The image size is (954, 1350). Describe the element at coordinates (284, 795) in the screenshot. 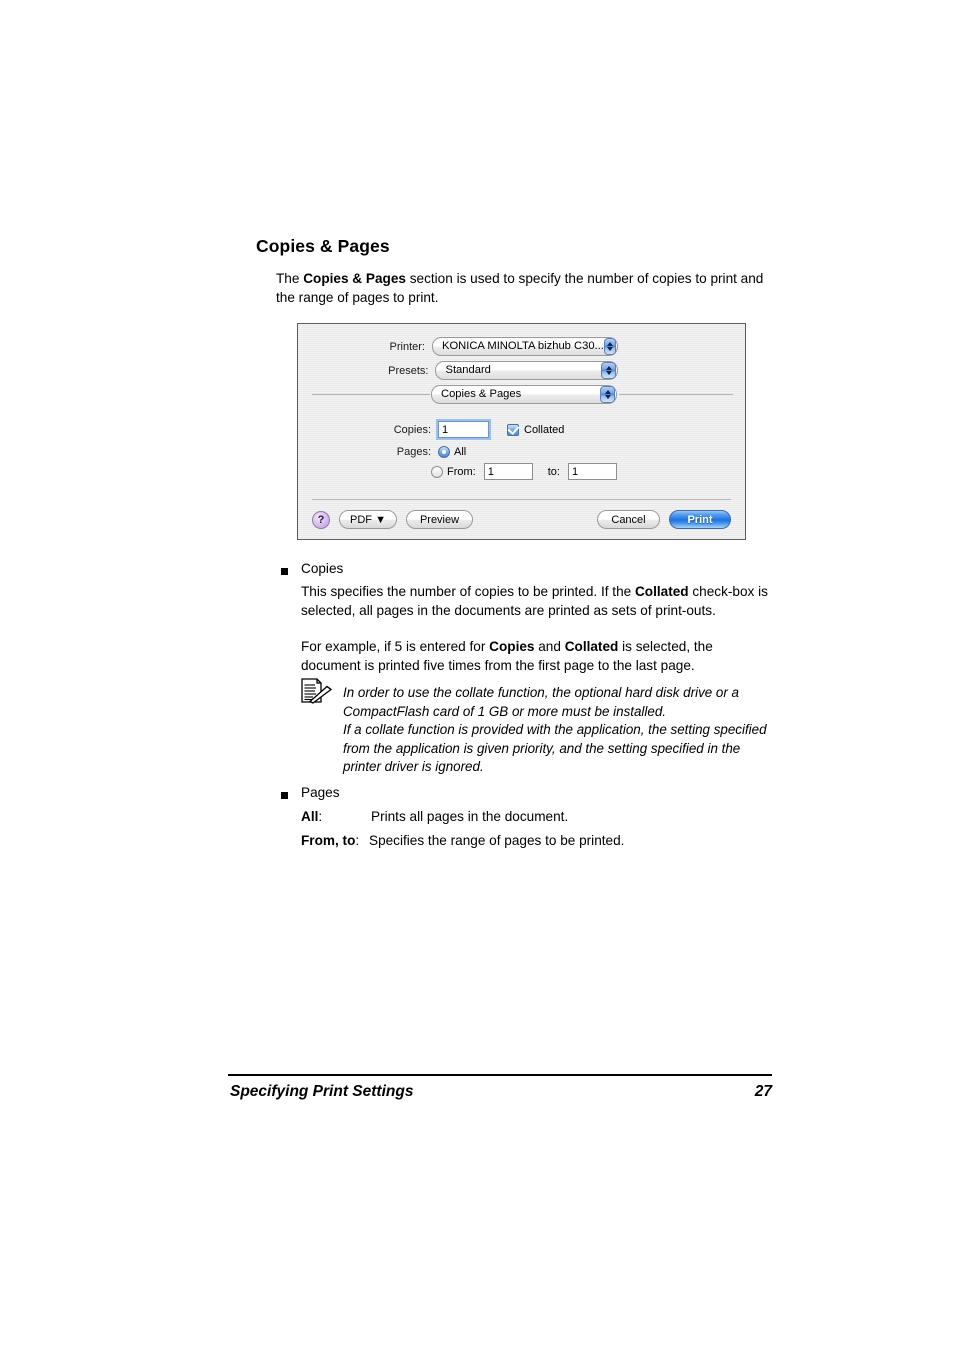

I see `bullet-marker-pages` at that location.